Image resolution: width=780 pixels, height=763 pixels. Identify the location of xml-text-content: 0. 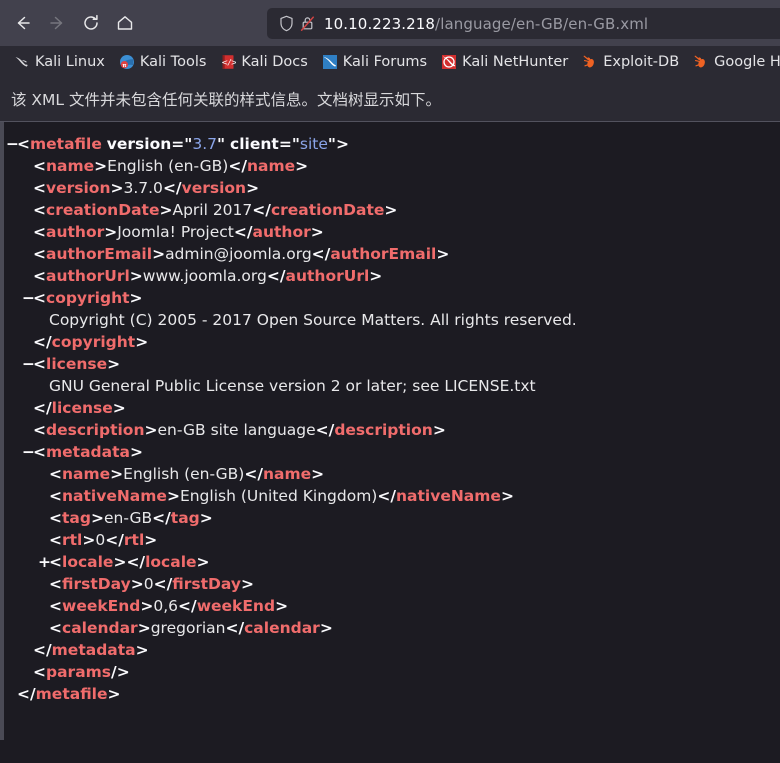
(100, 540).